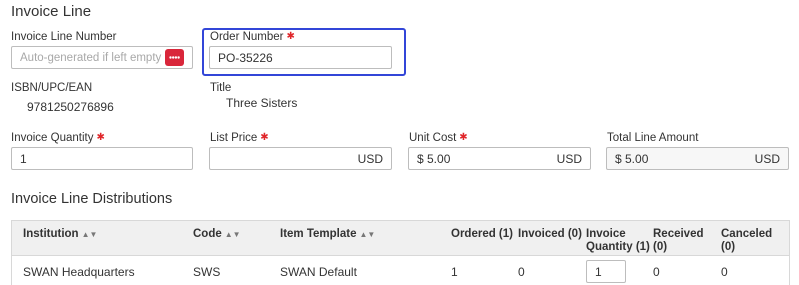 The height and width of the screenshot is (285, 799). I want to click on title-value: Three Sisters, so click(262, 103).